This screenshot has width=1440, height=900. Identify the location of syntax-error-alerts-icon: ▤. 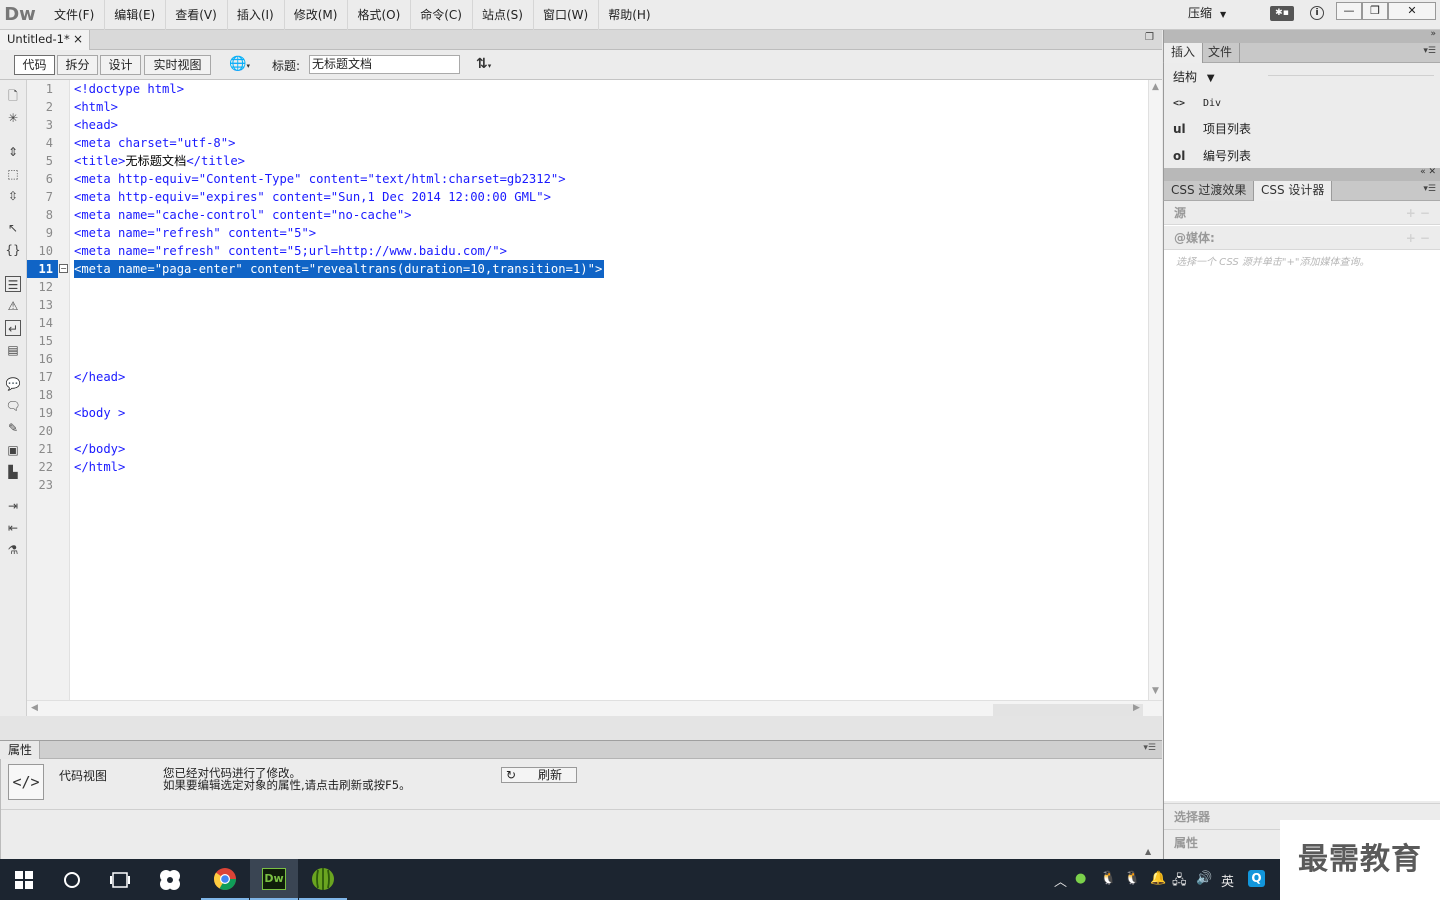
(13, 350).